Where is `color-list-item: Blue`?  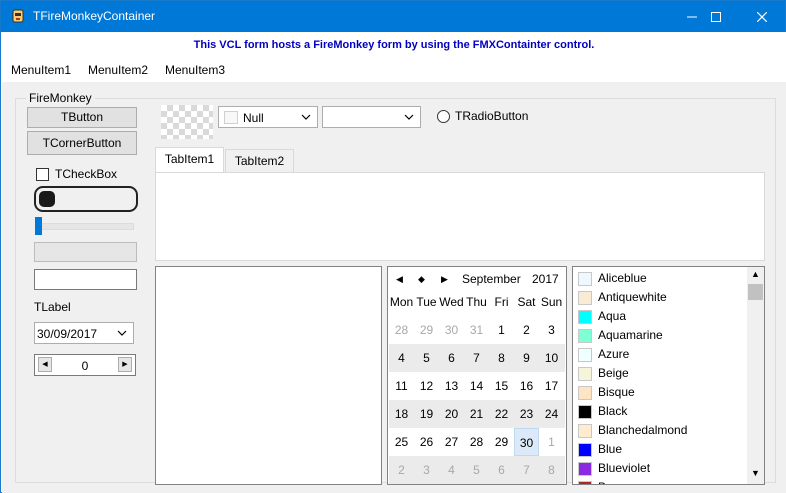
color-list-item: Blue is located at coordinates (660, 449).